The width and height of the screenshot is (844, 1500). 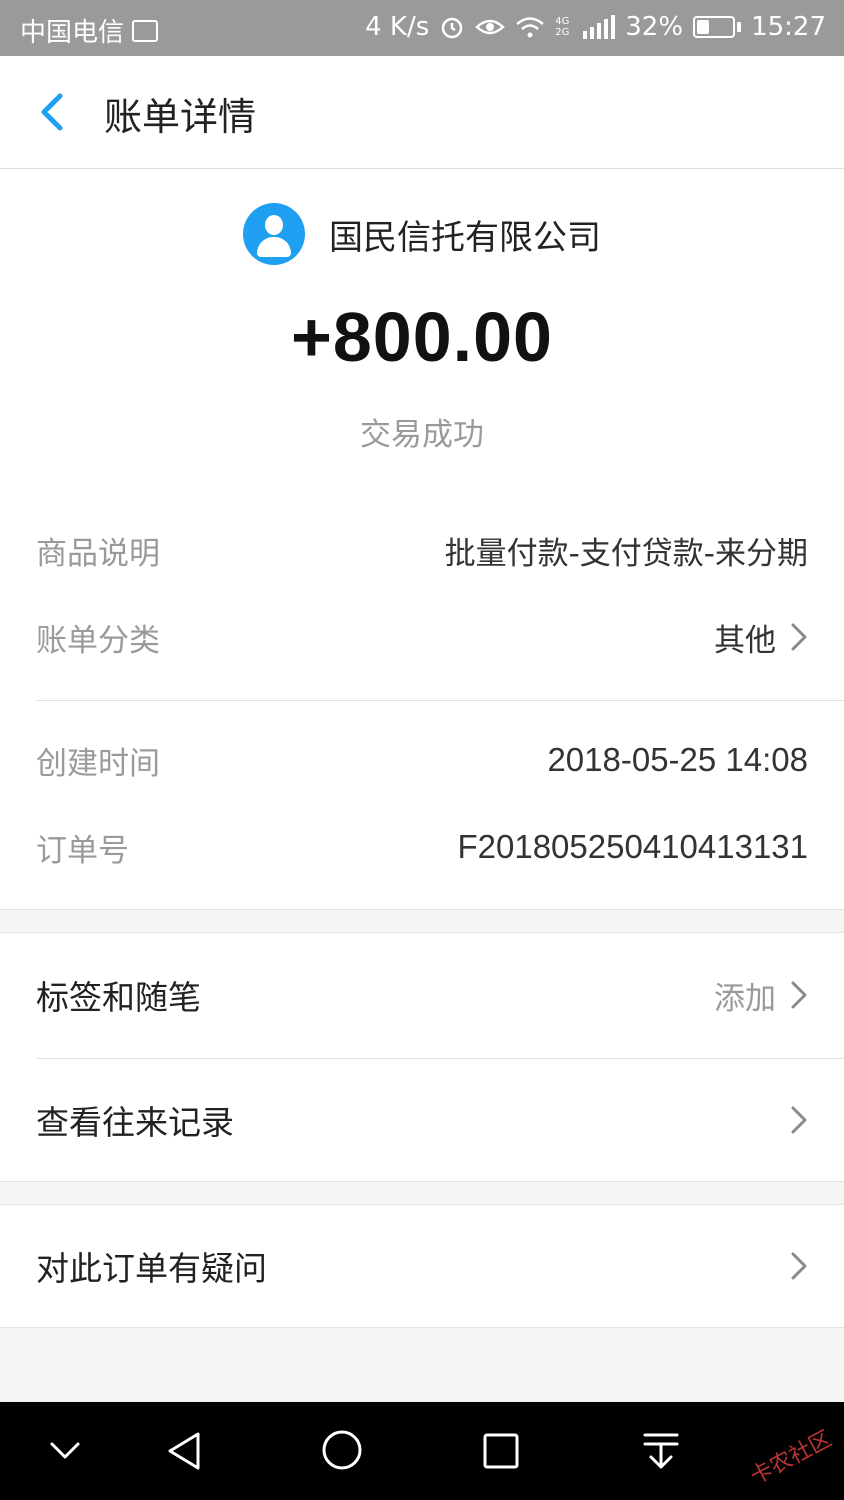 I want to click on category-value: 其他, so click(x=745, y=640).